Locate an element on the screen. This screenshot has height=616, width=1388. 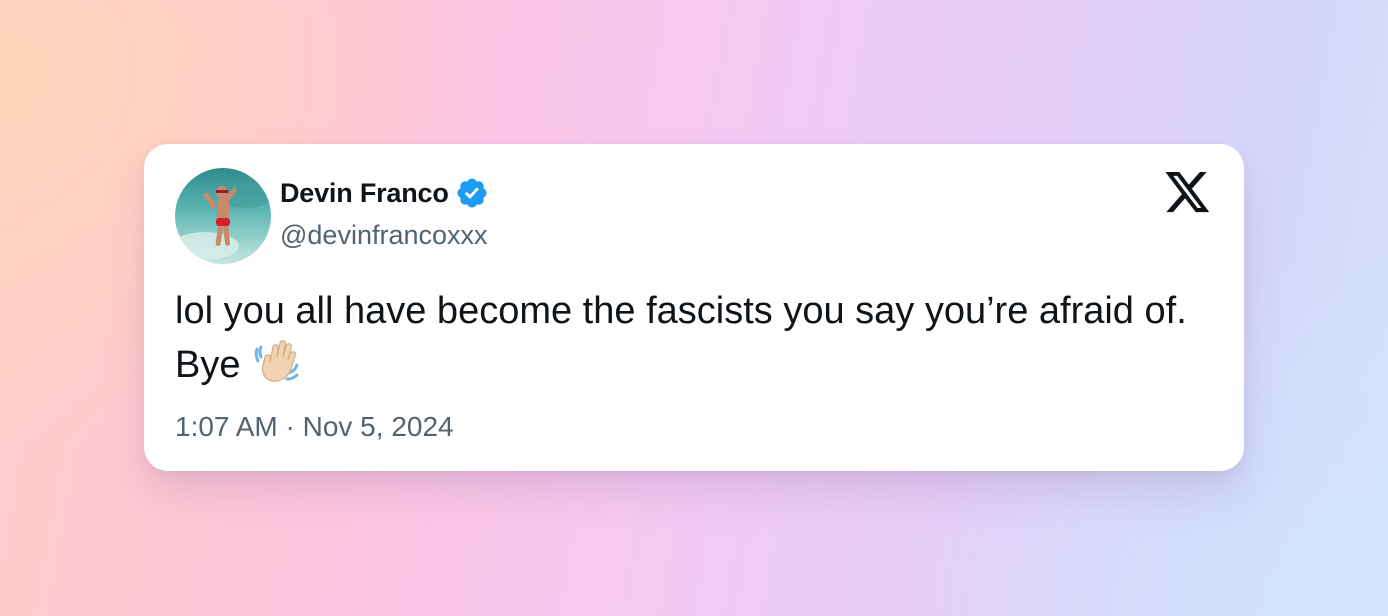
author-display-name: Devin Franco is located at coordinates (364, 193).